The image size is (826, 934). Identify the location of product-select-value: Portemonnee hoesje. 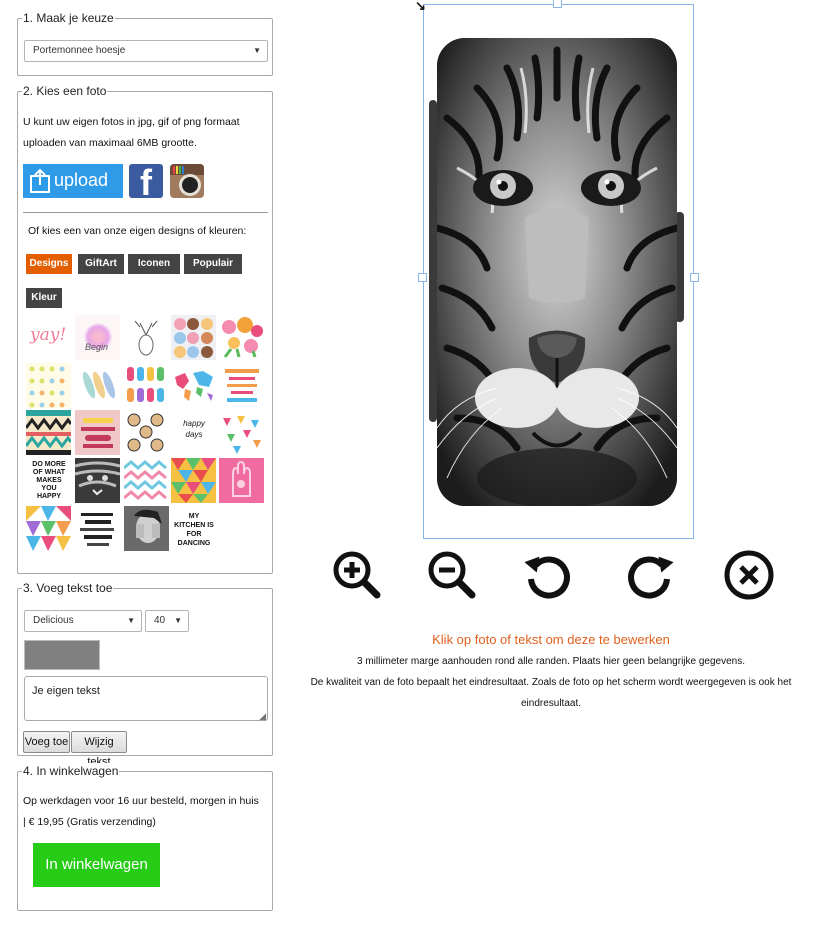
(79, 50).